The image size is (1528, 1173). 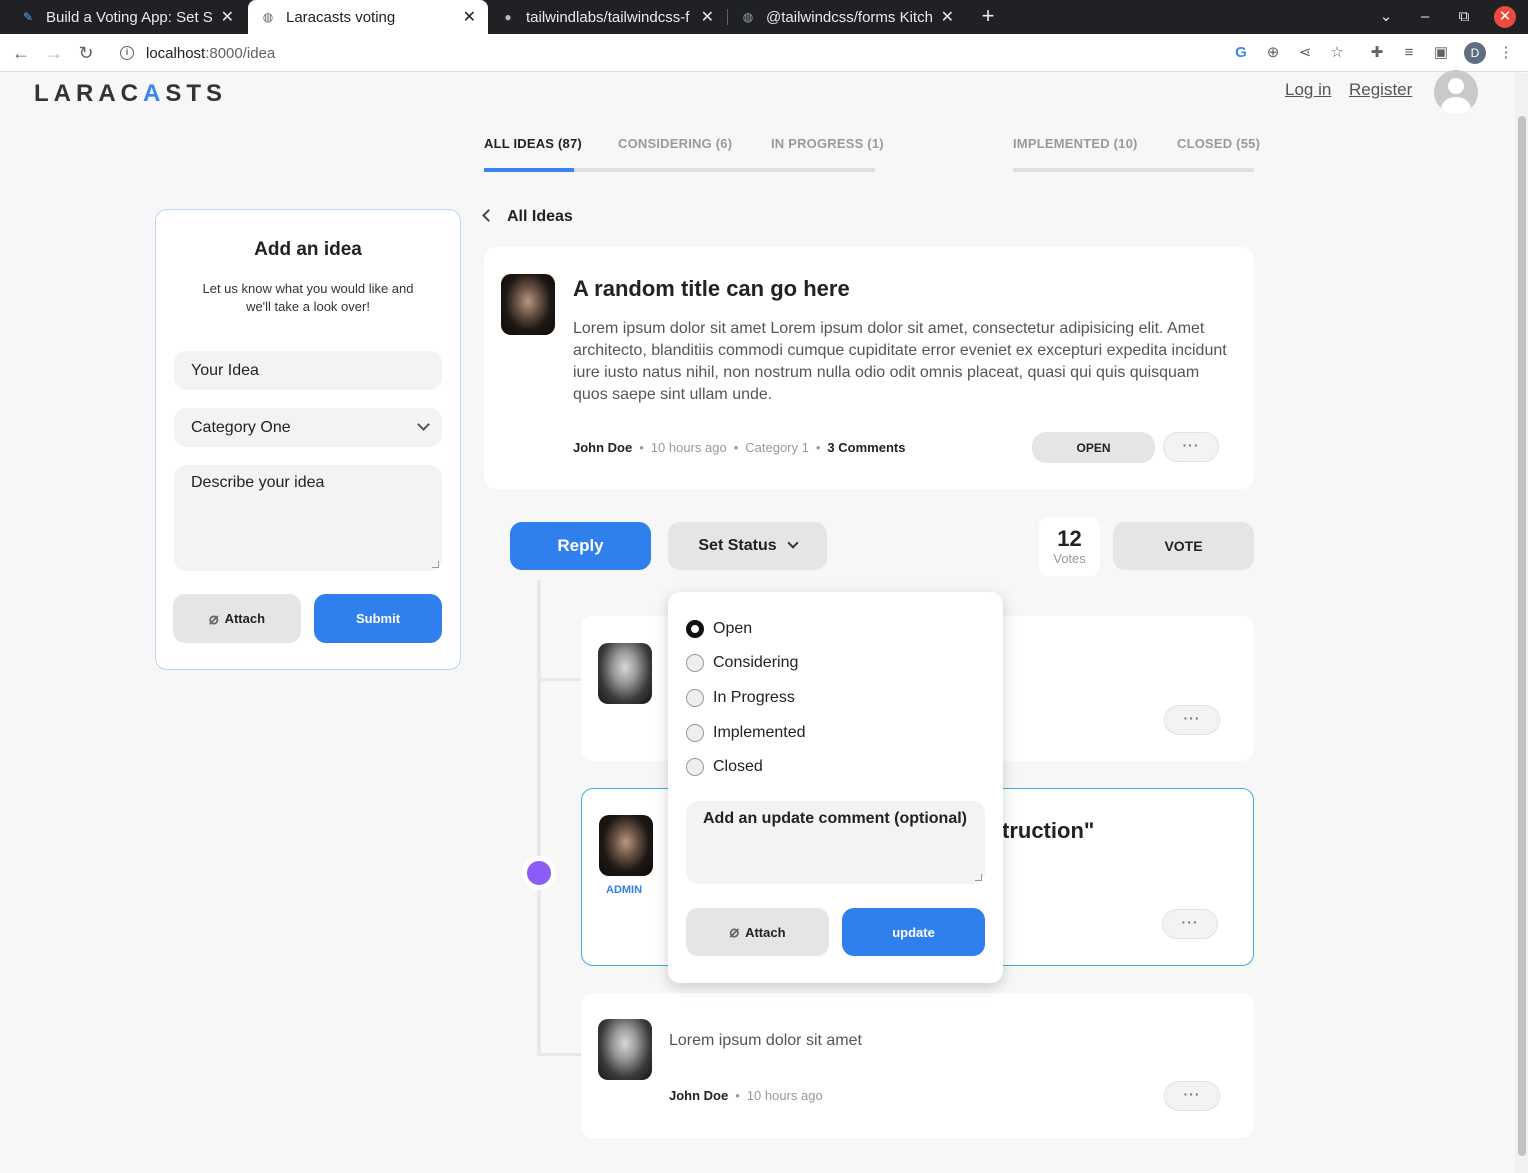 What do you see at coordinates (368, 17) in the screenshot?
I see `browser-tab-laracasts-voting: ◍ Laracasts voting ✕` at bounding box center [368, 17].